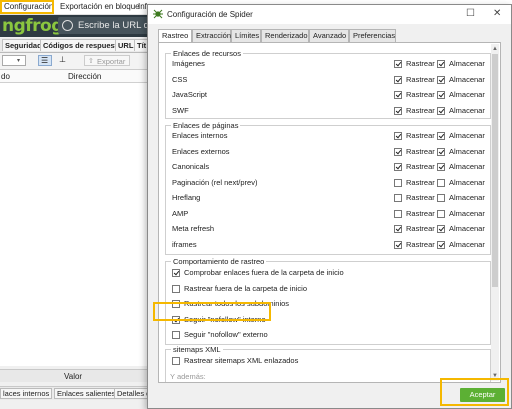 This screenshot has height=409, width=512. I want to click on label-almacenar-swf: Almacenar, so click(467, 110).